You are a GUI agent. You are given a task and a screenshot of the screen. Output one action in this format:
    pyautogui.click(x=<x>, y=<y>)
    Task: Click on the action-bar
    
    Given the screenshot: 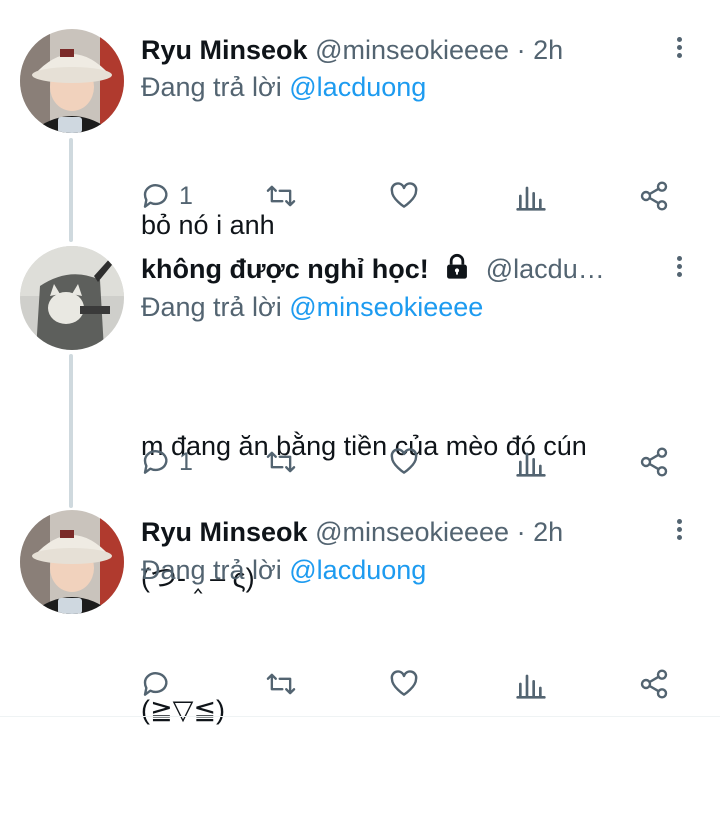 What is the action you would take?
    pyautogui.click(x=360, y=684)
    